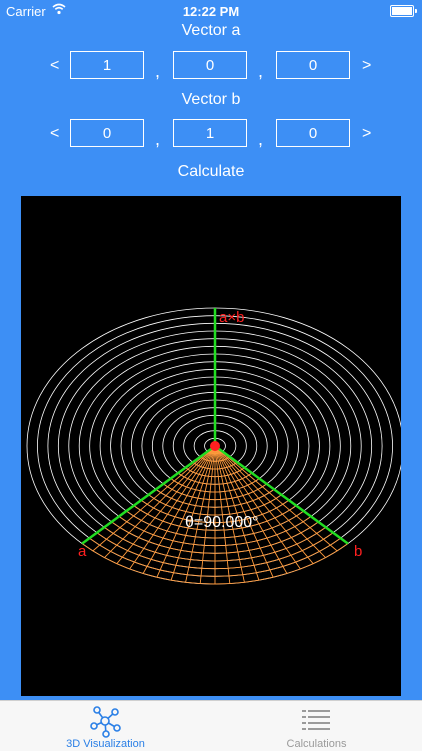 The height and width of the screenshot is (751, 422). Describe the element at coordinates (313, 65) in the screenshot. I see `vector-a-z-input` at that location.